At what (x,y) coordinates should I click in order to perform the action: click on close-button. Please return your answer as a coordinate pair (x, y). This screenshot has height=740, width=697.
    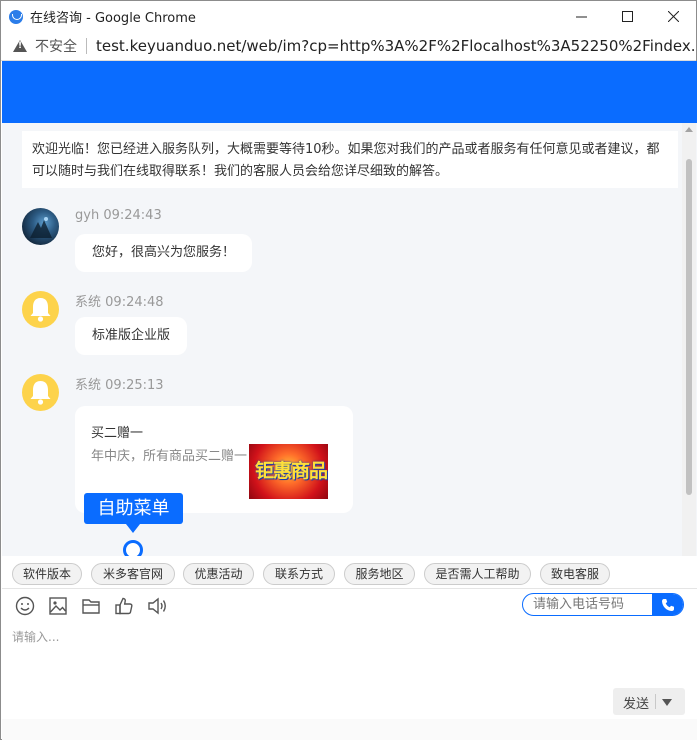
    Looking at the image, I should click on (673, 16).